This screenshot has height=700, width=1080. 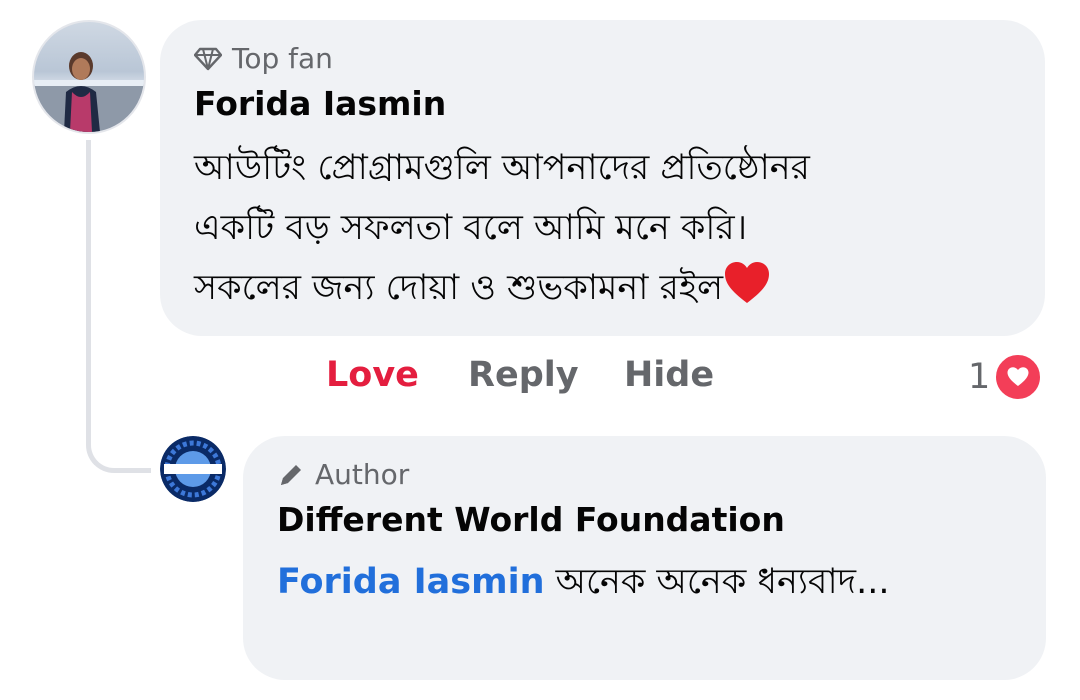 I want to click on badge-label: Top fan, so click(x=282, y=58).